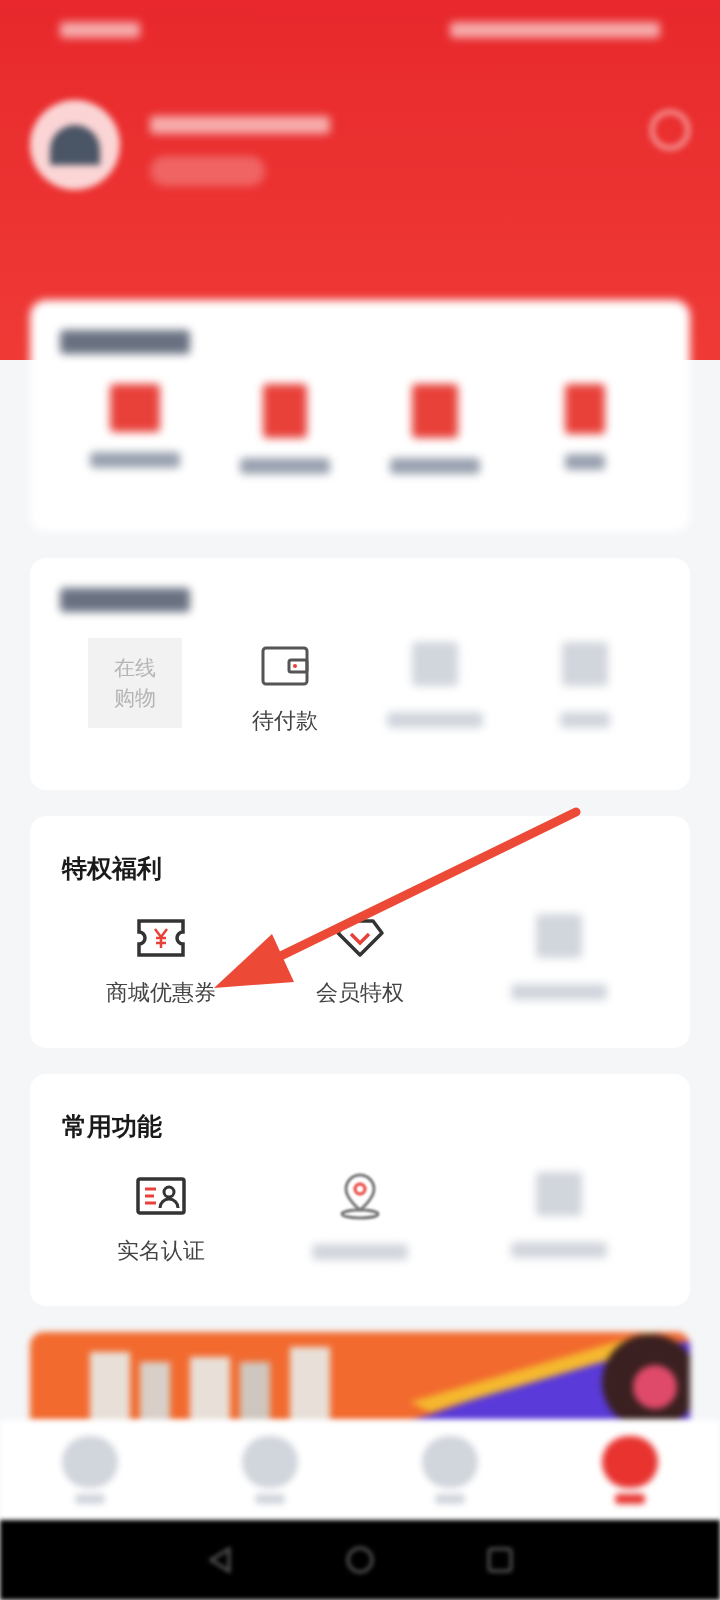 The height and width of the screenshot is (1600, 720). Describe the element at coordinates (500, 1560) in the screenshot. I see `recent-apps-icon` at that location.